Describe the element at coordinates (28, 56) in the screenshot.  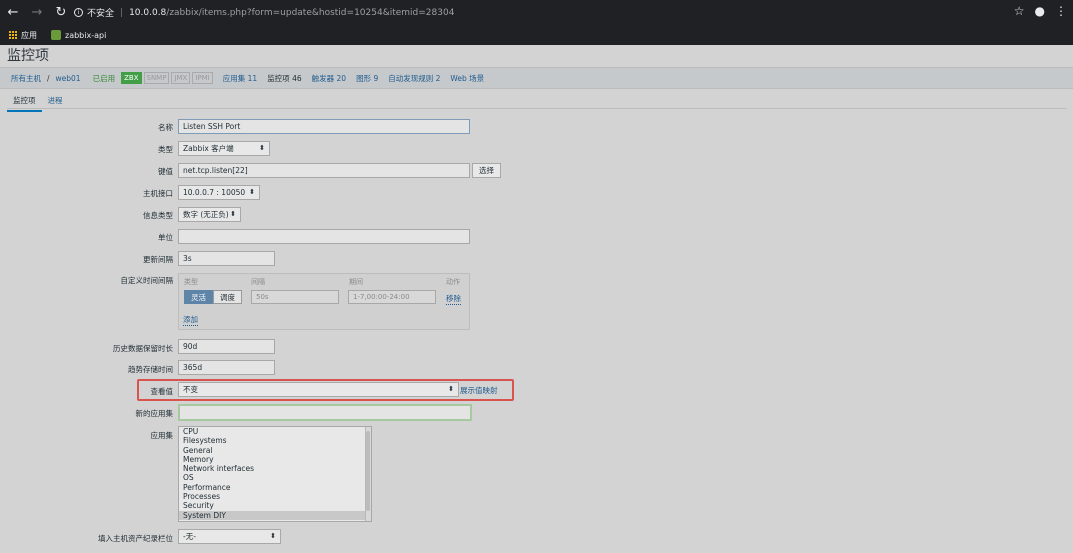
I see `page-title: 监控项` at that location.